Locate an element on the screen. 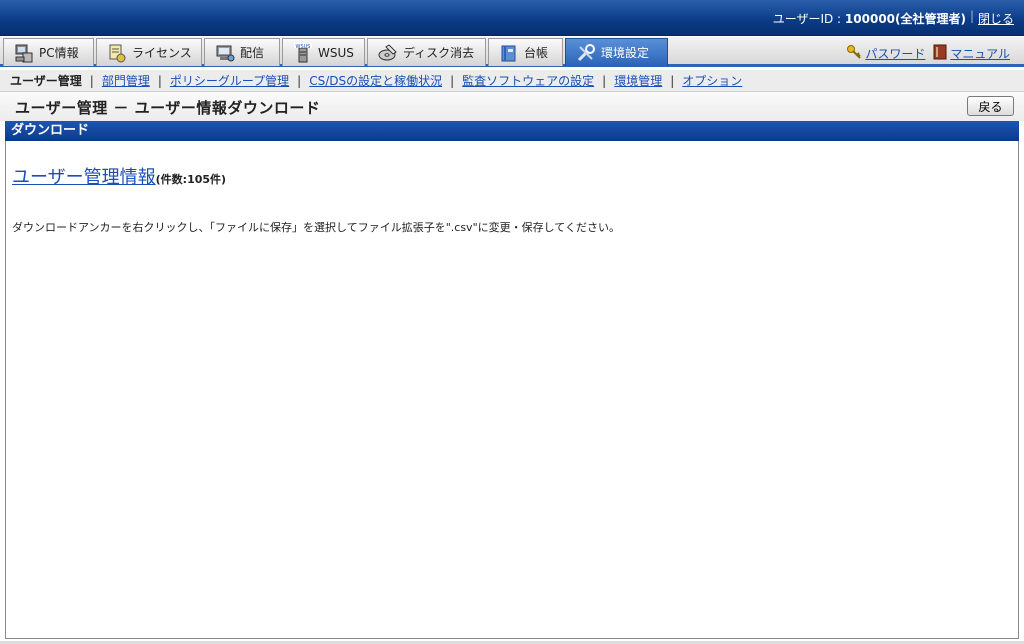 This screenshot has height=644, width=1024. tab-environment-settings: 環境設定 is located at coordinates (616, 52).